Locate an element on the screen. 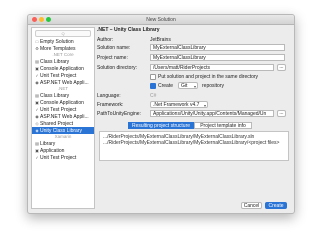  create-repository-row: Create Git ▾ repository is located at coordinates (220, 86).